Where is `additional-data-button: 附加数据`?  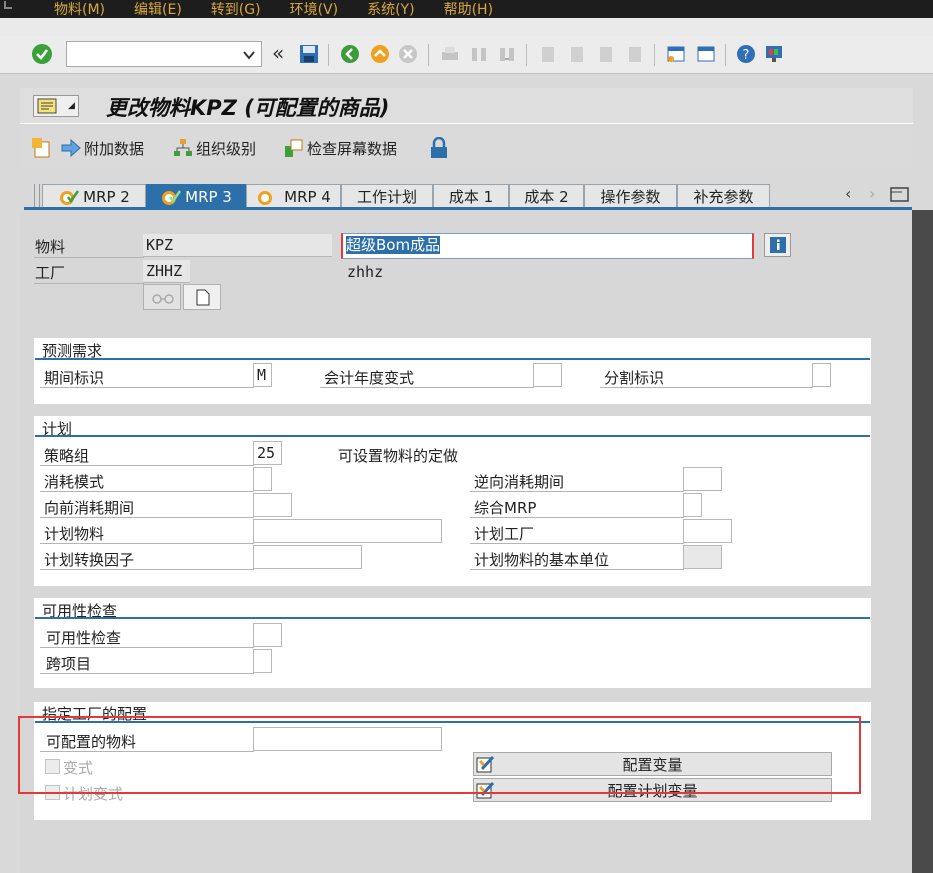
additional-data-button: 附加数据 is located at coordinates (102, 148).